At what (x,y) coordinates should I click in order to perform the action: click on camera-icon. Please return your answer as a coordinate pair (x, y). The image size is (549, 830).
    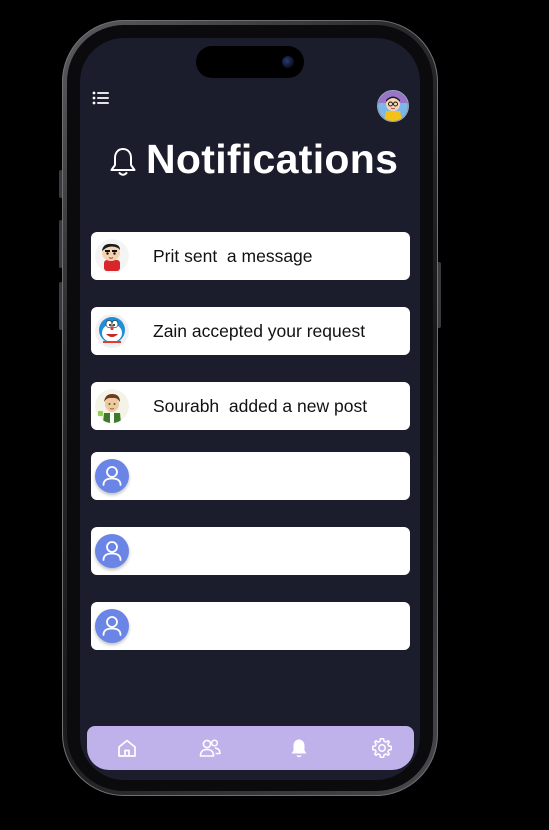
    Looking at the image, I should click on (288, 62).